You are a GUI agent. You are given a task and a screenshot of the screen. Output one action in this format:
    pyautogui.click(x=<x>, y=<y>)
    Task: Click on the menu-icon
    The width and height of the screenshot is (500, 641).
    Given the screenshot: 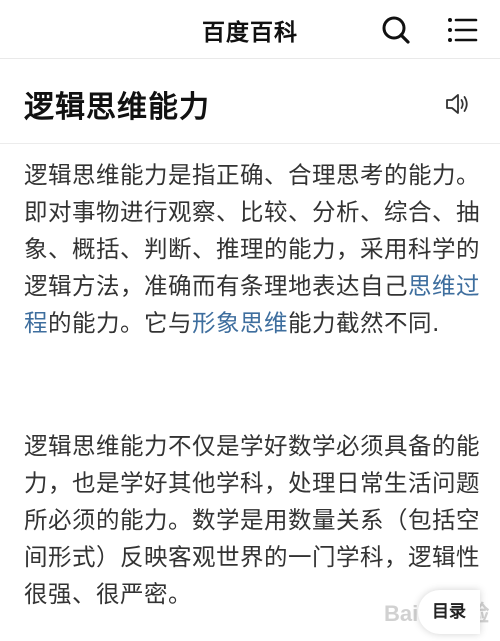 What is the action you would take?
    pyautogui.click(x=463, y=30)
    